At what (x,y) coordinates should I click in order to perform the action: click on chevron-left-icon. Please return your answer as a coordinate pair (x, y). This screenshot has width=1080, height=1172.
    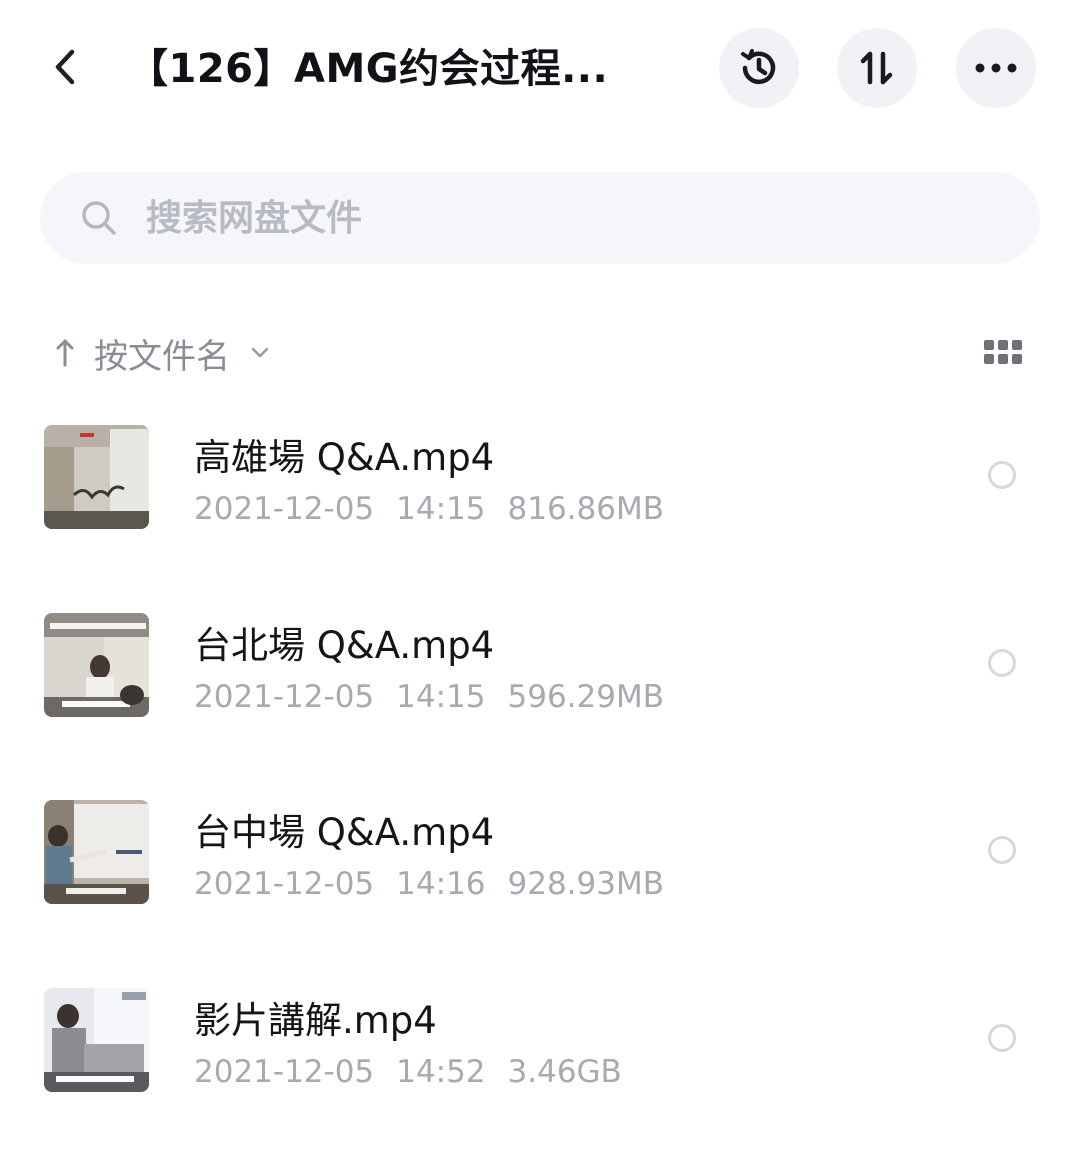
    Looking at the image, I should click on (65, 67).